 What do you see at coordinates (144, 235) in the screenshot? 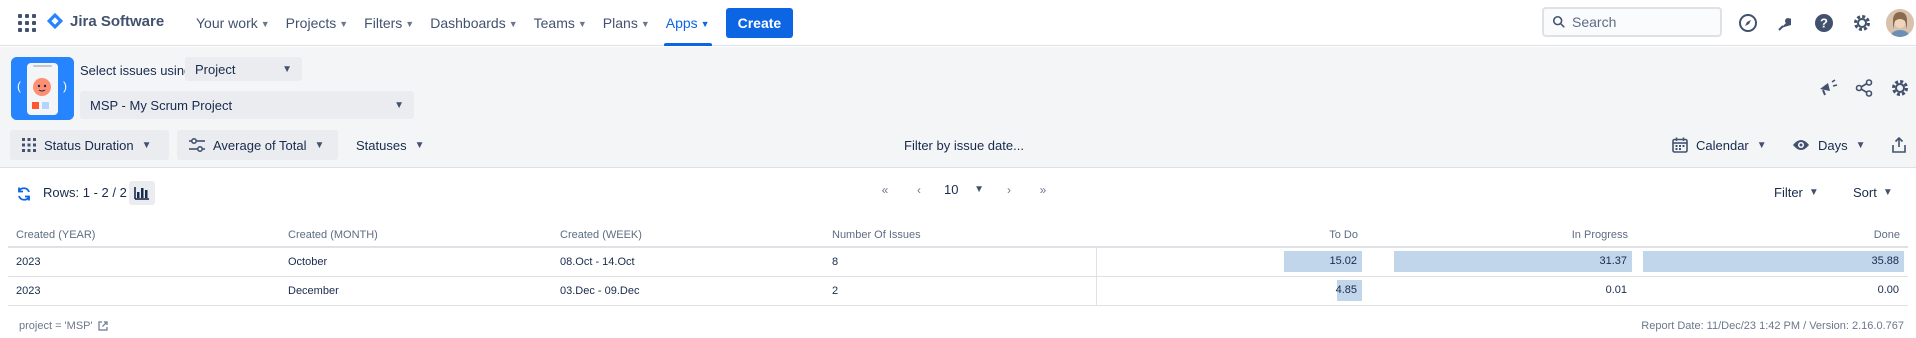
I see `column-header-year: Created (YEAR)` at bounding box center [144, 235].